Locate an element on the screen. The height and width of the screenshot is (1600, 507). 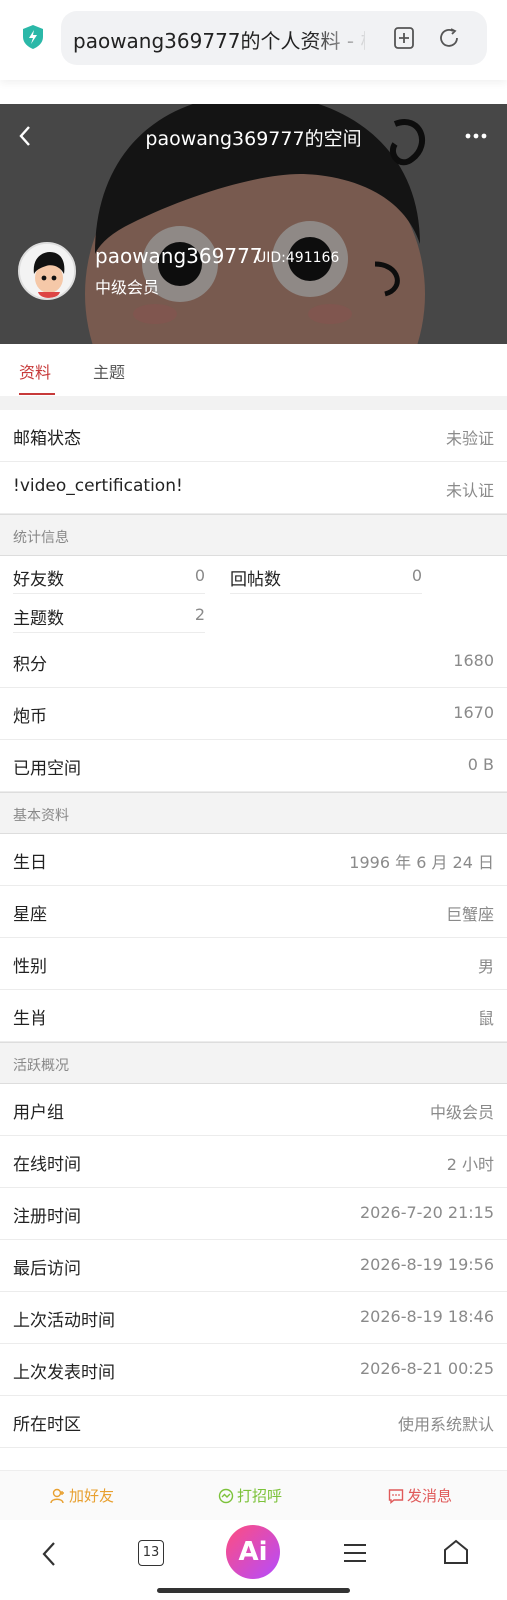
row-register-time: 注册时间 2026-7-20 21:15 is located at coordinates (253, 1214).